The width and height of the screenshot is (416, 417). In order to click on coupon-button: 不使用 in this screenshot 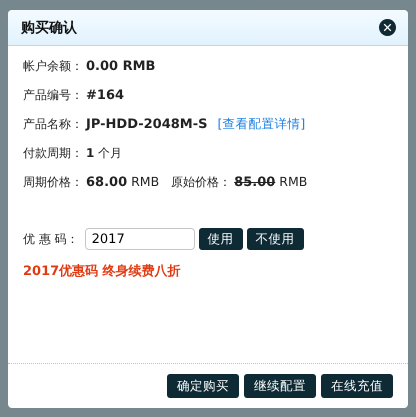, I will do `click(275, 239)`.